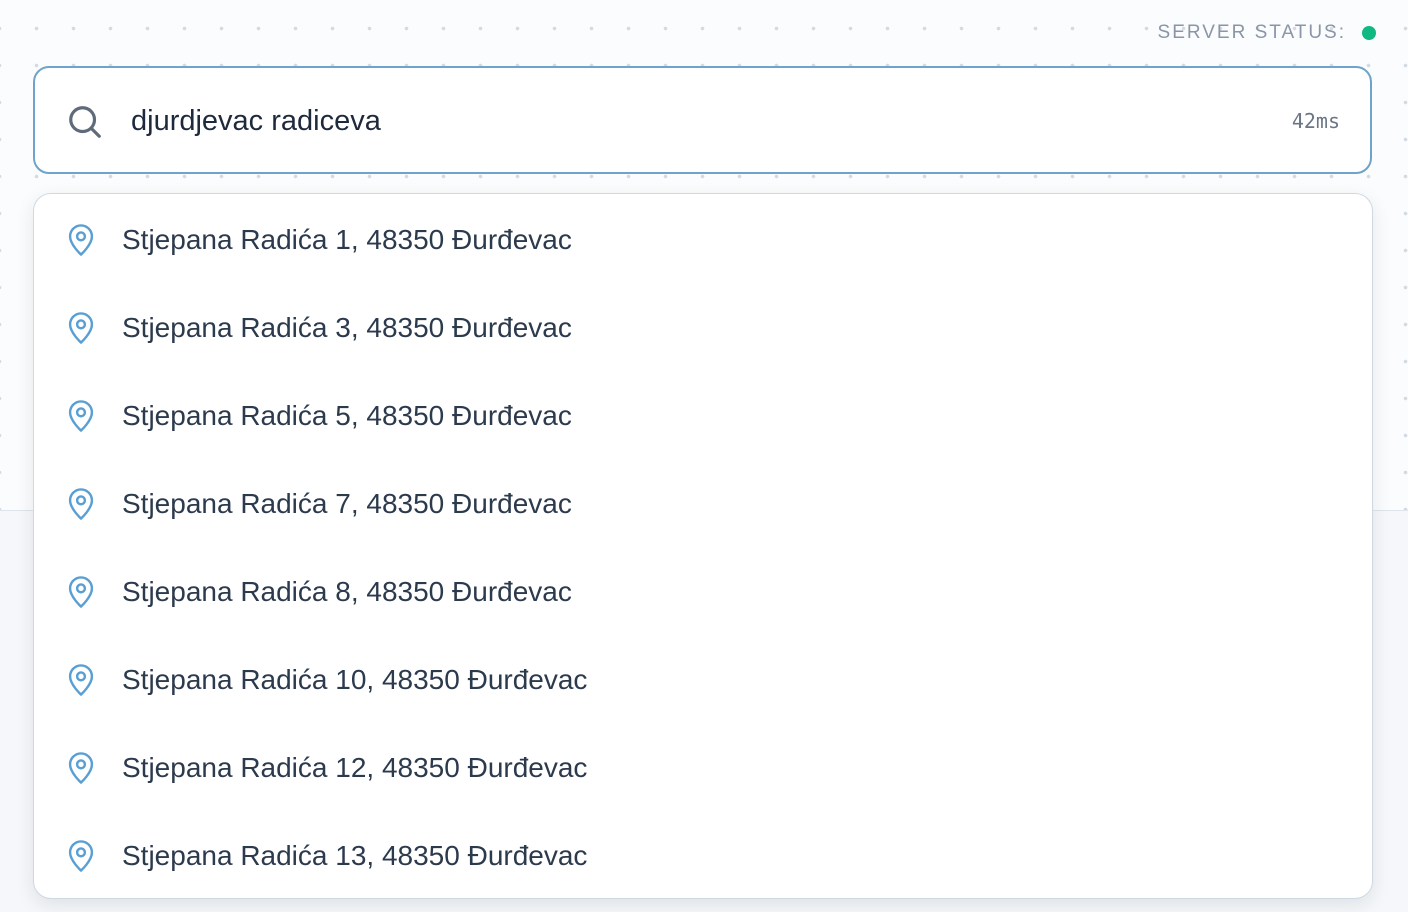 The width and height of the screenshot is (1408, 912). What do you see at coordinates (703, 680) in the screenshot?
I see `result-item: Stjepana Radića 10, 48350 Đurđevac` at bounding box center [703, 680].